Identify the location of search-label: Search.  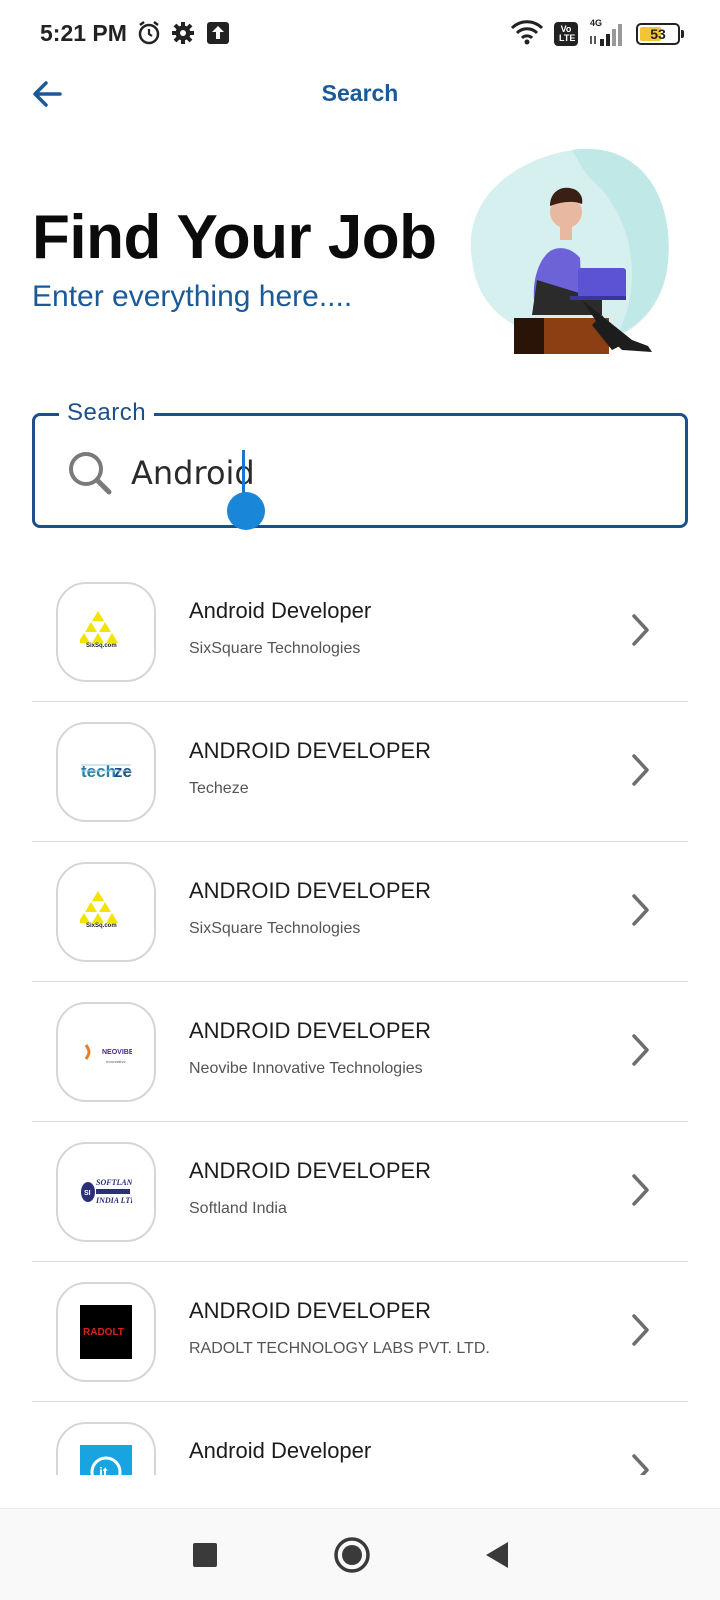
(107, 413).